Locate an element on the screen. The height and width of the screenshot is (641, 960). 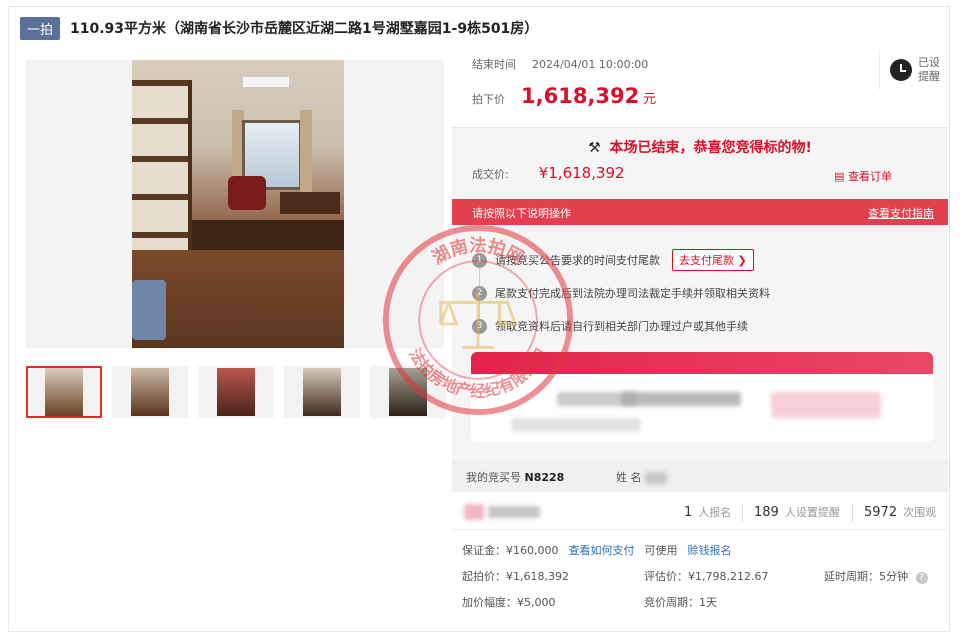
remind-label-2: 提醒 is located at coordinates (929, 76).